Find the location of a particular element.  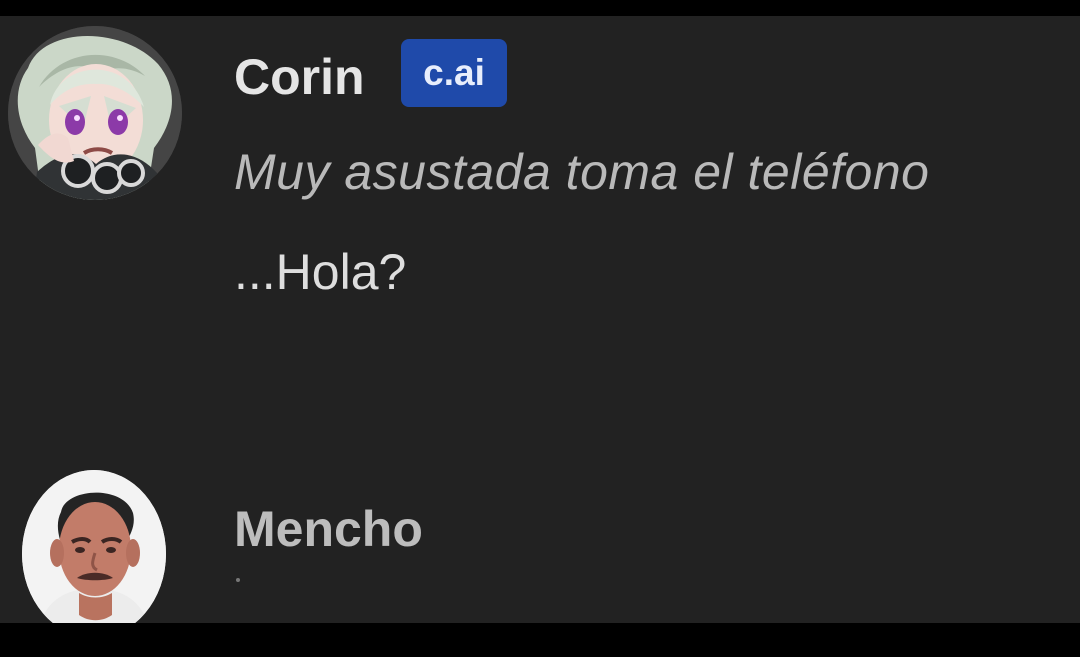

anime-avatar-icon is located at coordinates (95, 113).